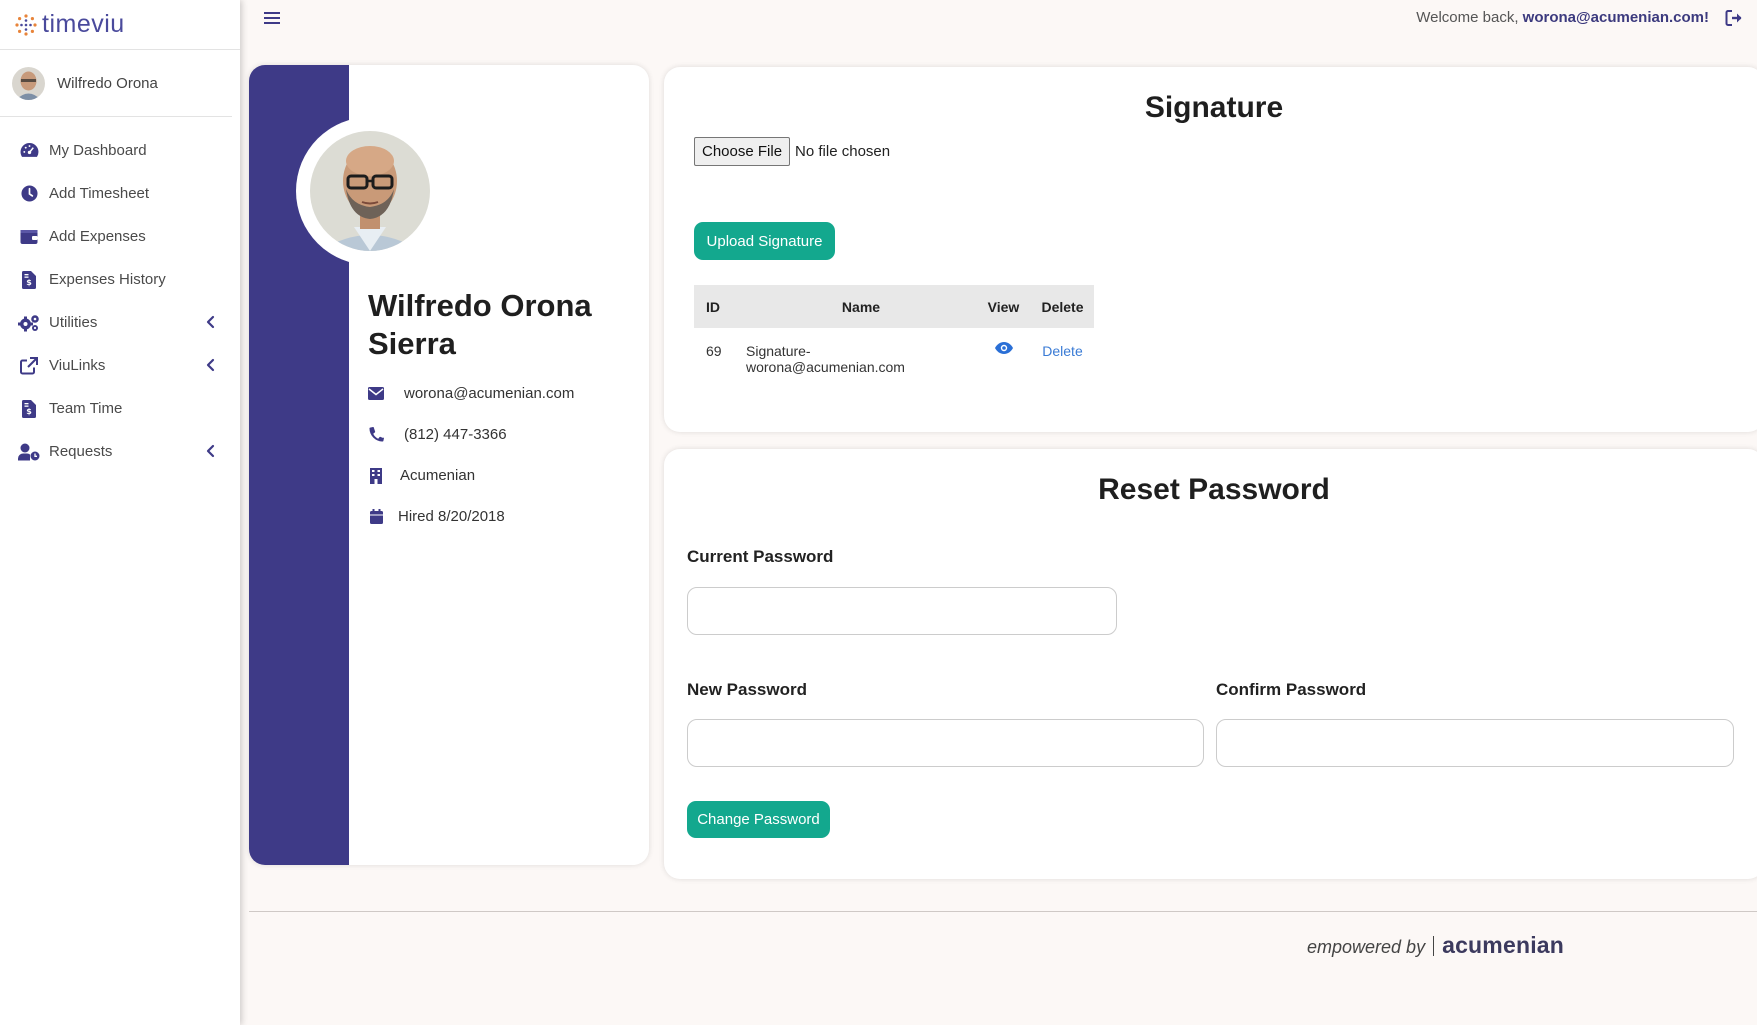 The width and height of the screenshot is (1757, 1025). Describe the element at coordinates (945, 743) in the screenshot. I see `new-password-field` at that location.